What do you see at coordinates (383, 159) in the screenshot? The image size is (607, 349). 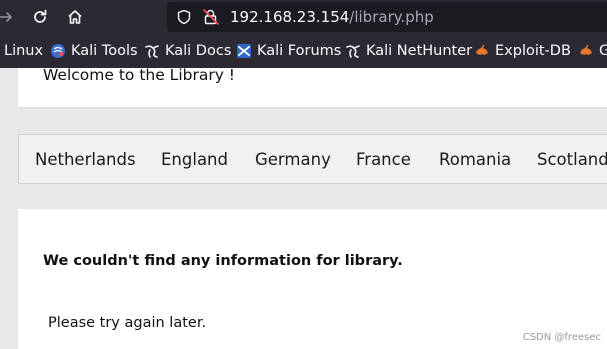 I see `nav-item-france: France` at bounding box center [383, 159].